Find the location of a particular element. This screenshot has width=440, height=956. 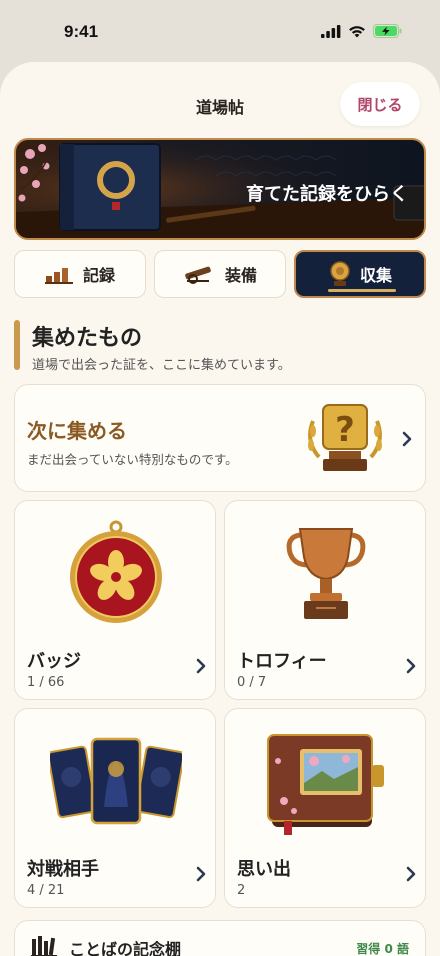

tab-bar: 記録 装備 収集 is located at coordinates (220, 274).